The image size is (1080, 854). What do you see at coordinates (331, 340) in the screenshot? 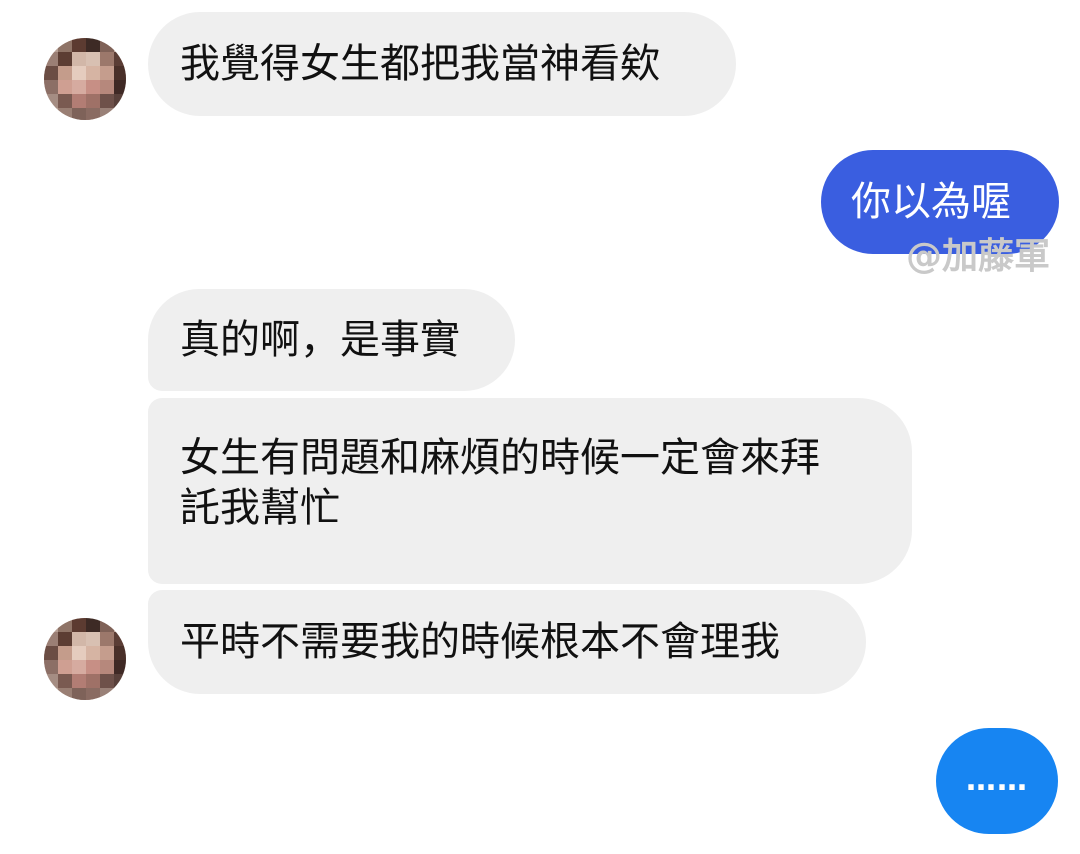
I see `message-bubble-incoming: 真的啊，是事實` at bounding box center [331, 340].